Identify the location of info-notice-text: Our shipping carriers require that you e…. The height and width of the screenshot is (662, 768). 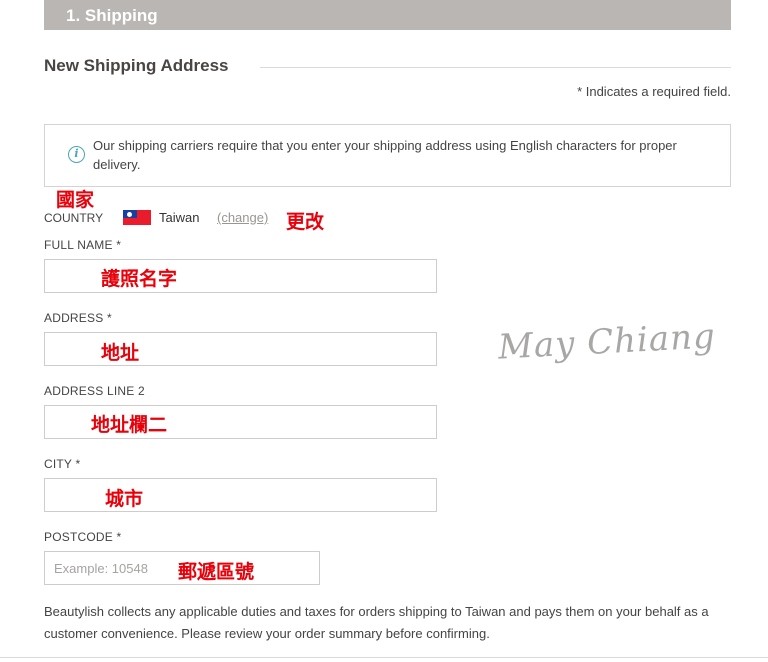
(385, 155).